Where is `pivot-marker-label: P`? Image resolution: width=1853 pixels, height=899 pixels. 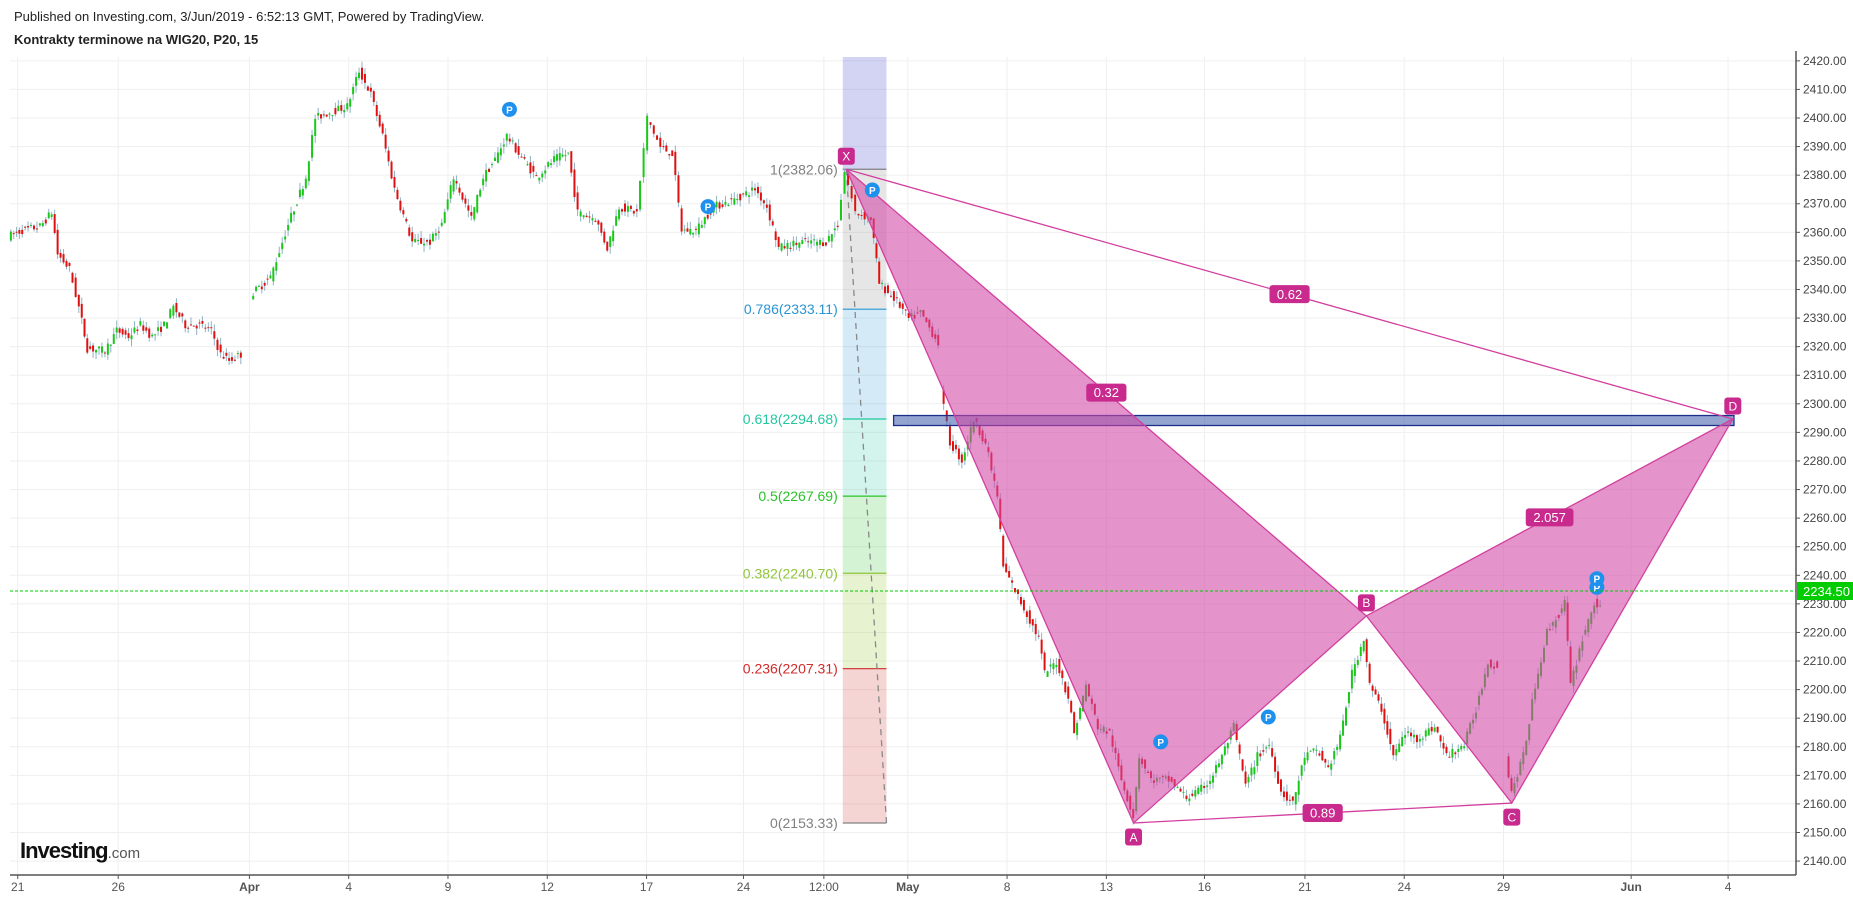
pivot-marker-label: P is located at coordinates (872, 191).